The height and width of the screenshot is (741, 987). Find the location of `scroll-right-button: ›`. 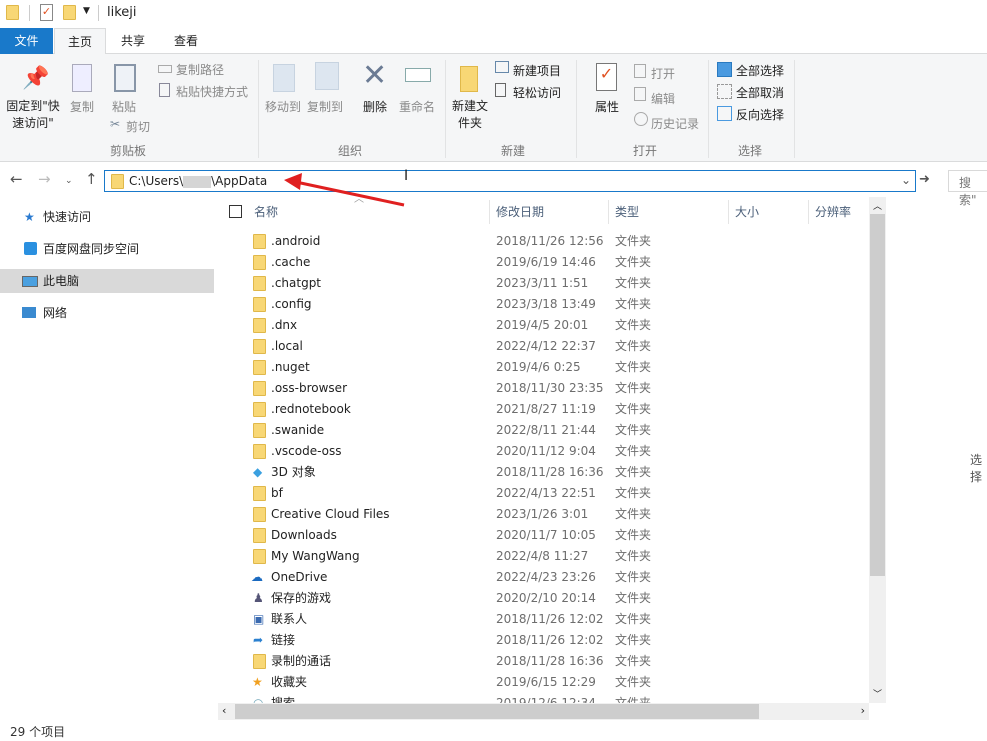

scroll-right-button: › is located at coordinates (863, 710).